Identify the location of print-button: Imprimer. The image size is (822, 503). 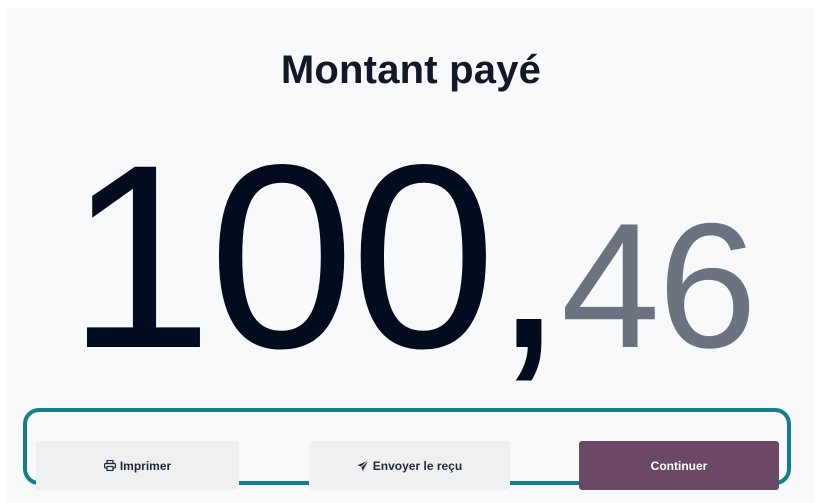
(137, 465).